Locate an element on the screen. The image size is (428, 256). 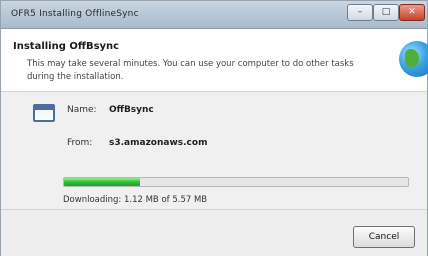
header-title: Installing OffBsync is located at coordinates (66, 46).